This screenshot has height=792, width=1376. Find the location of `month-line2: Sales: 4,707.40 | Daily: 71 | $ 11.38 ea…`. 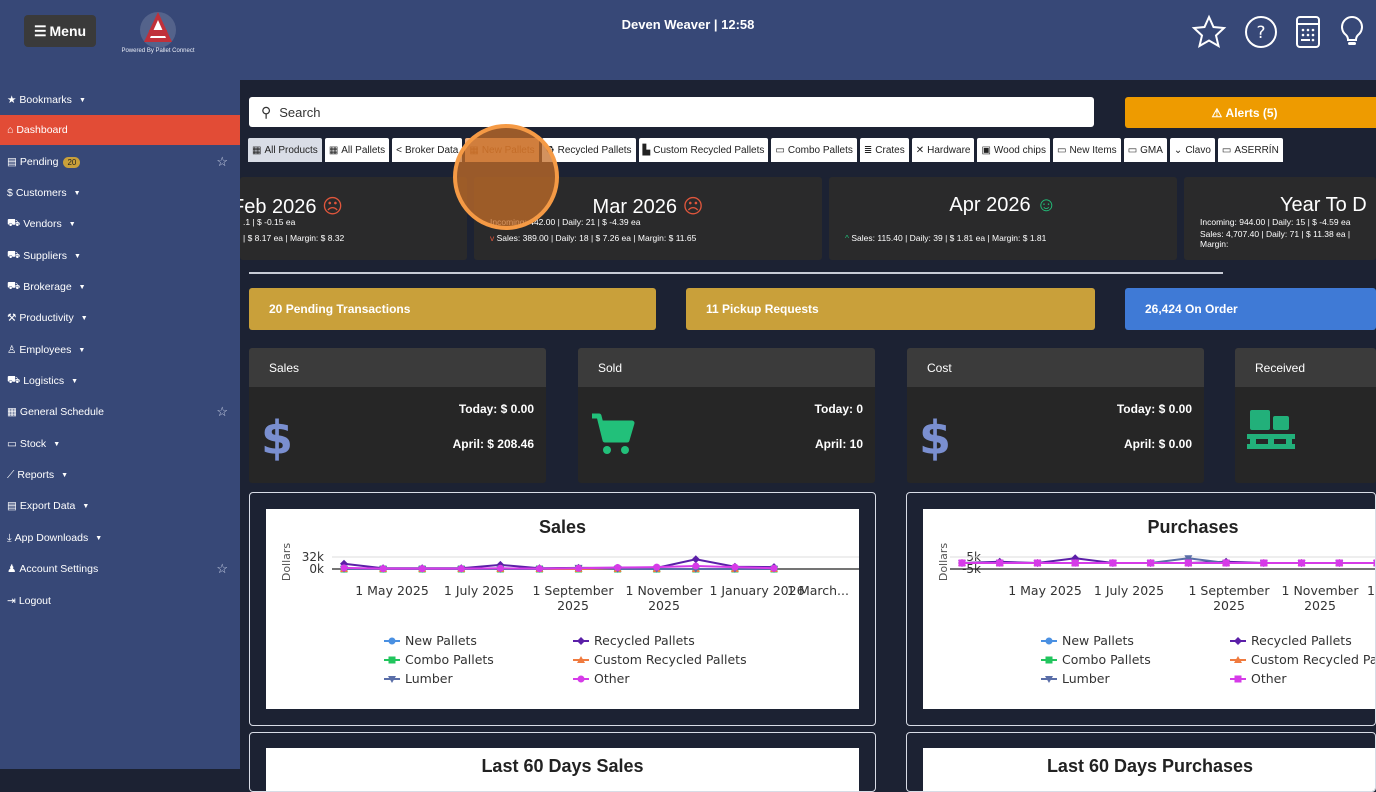

month-line2: Sales: 4,707.40 | Daily: 71 | $ 11.38 ea… is located at coordinates (1286, 239).